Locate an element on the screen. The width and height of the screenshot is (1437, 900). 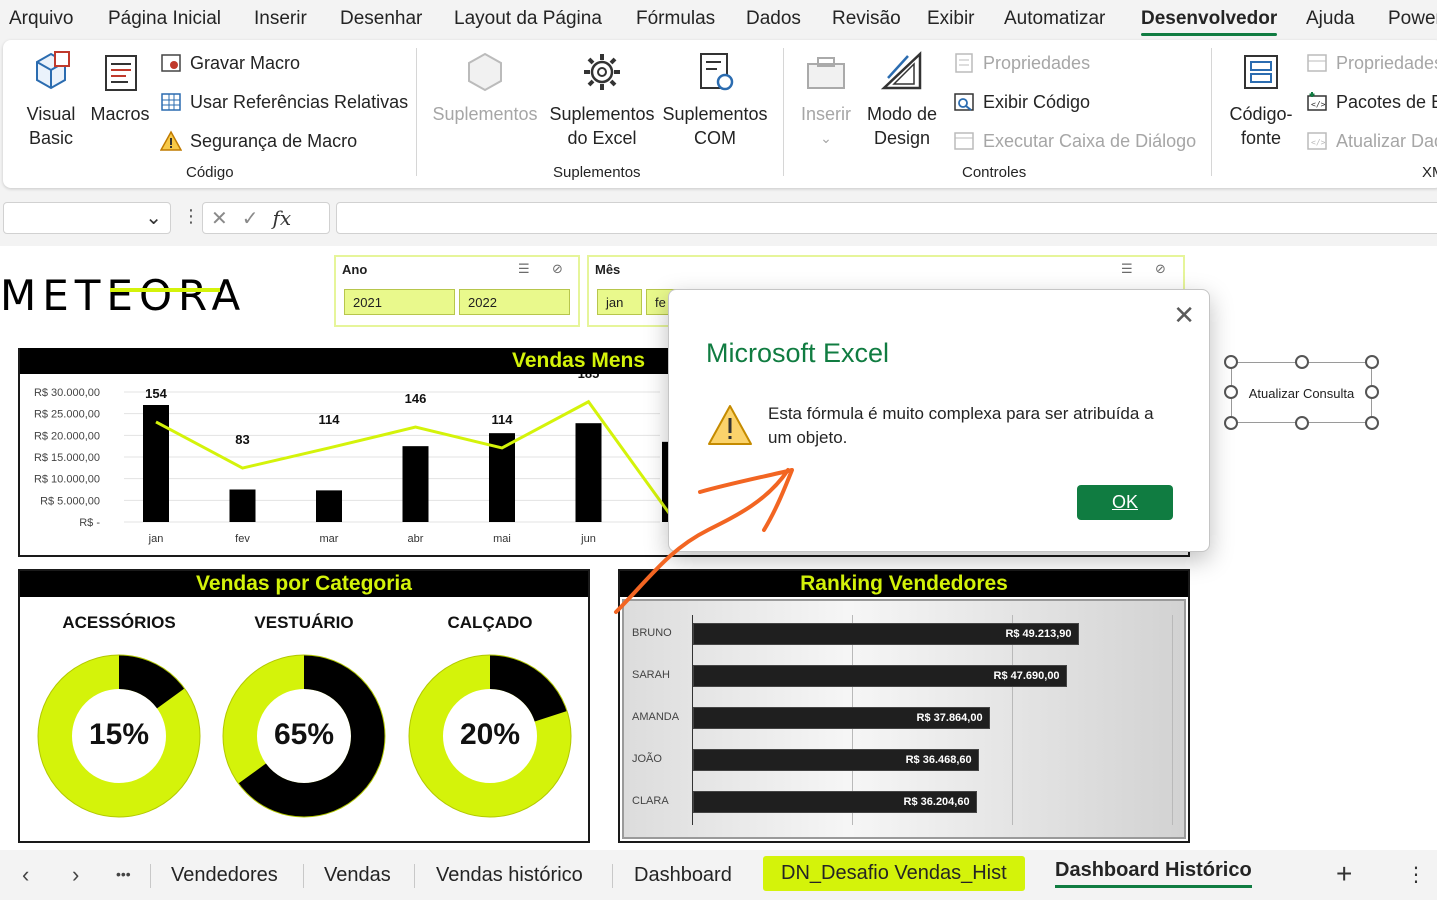
close-icon: ✕ is located at coordinates (1184, 315).